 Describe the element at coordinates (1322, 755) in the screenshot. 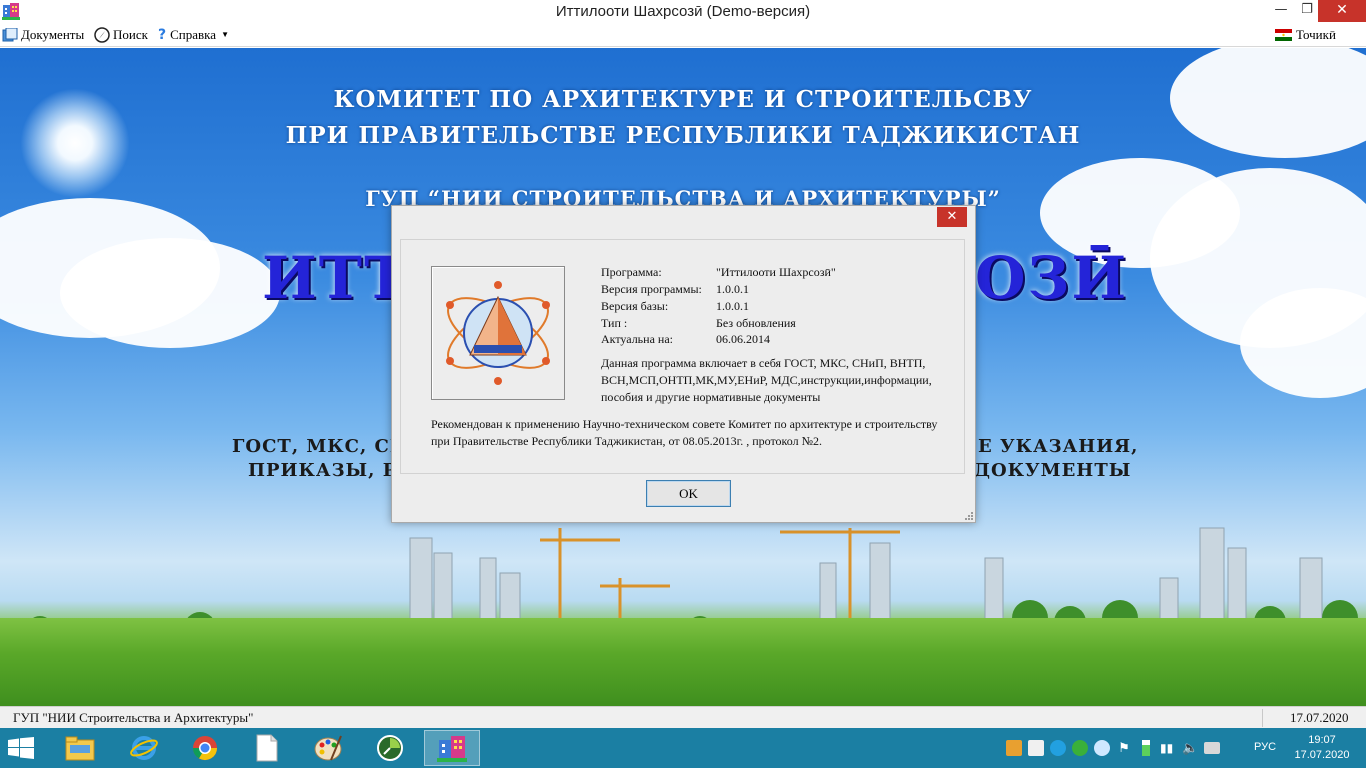

I see `clock-date: 17.07.2020` at that location.